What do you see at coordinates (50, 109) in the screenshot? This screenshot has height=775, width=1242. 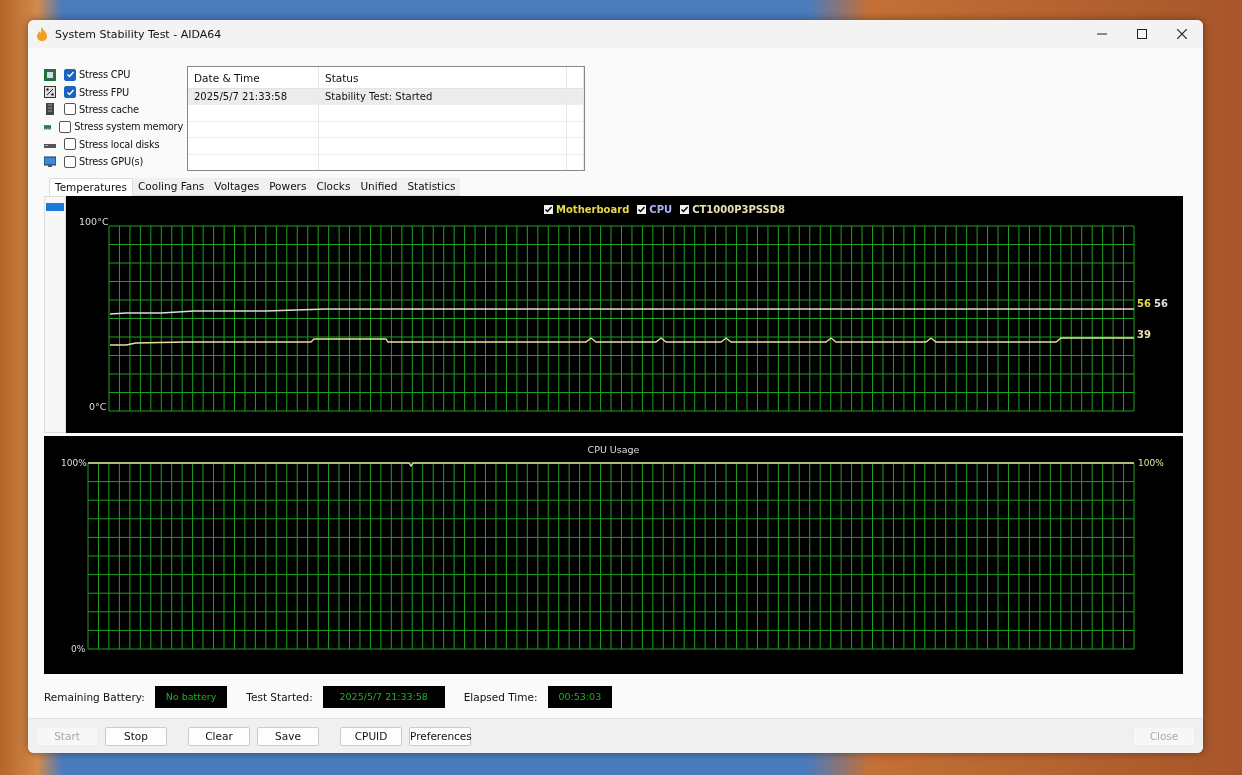 I see `memory-module-icon` at bounding box center [50, 109].